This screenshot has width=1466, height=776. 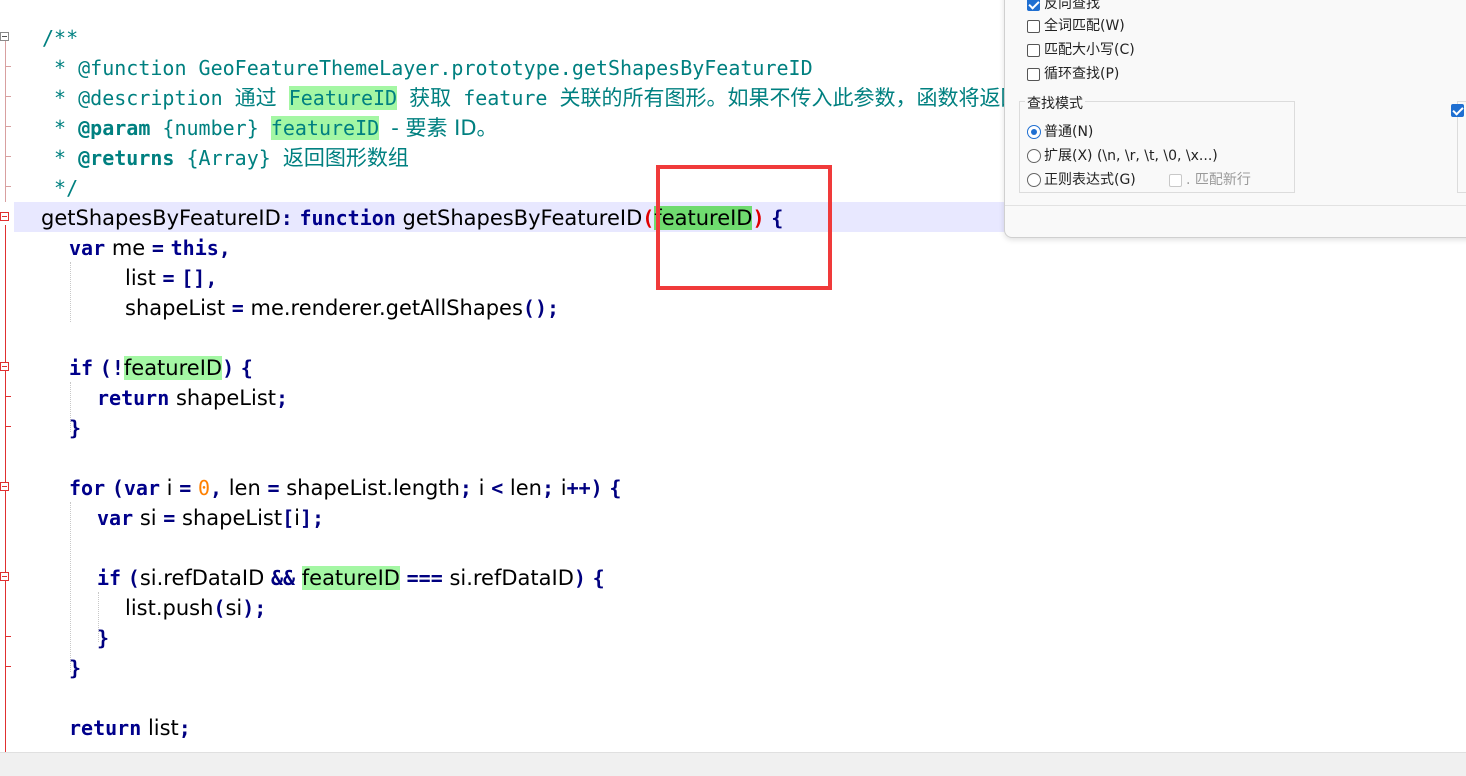 I want to click on code-line: list = [],, so click(x=171, y=278).